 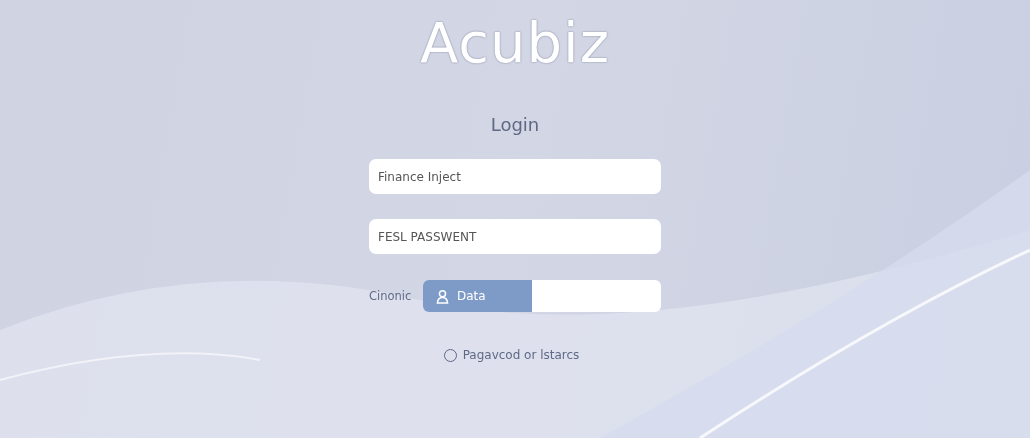 I want to click on login-heading: Login, so click(x=515, y=125).